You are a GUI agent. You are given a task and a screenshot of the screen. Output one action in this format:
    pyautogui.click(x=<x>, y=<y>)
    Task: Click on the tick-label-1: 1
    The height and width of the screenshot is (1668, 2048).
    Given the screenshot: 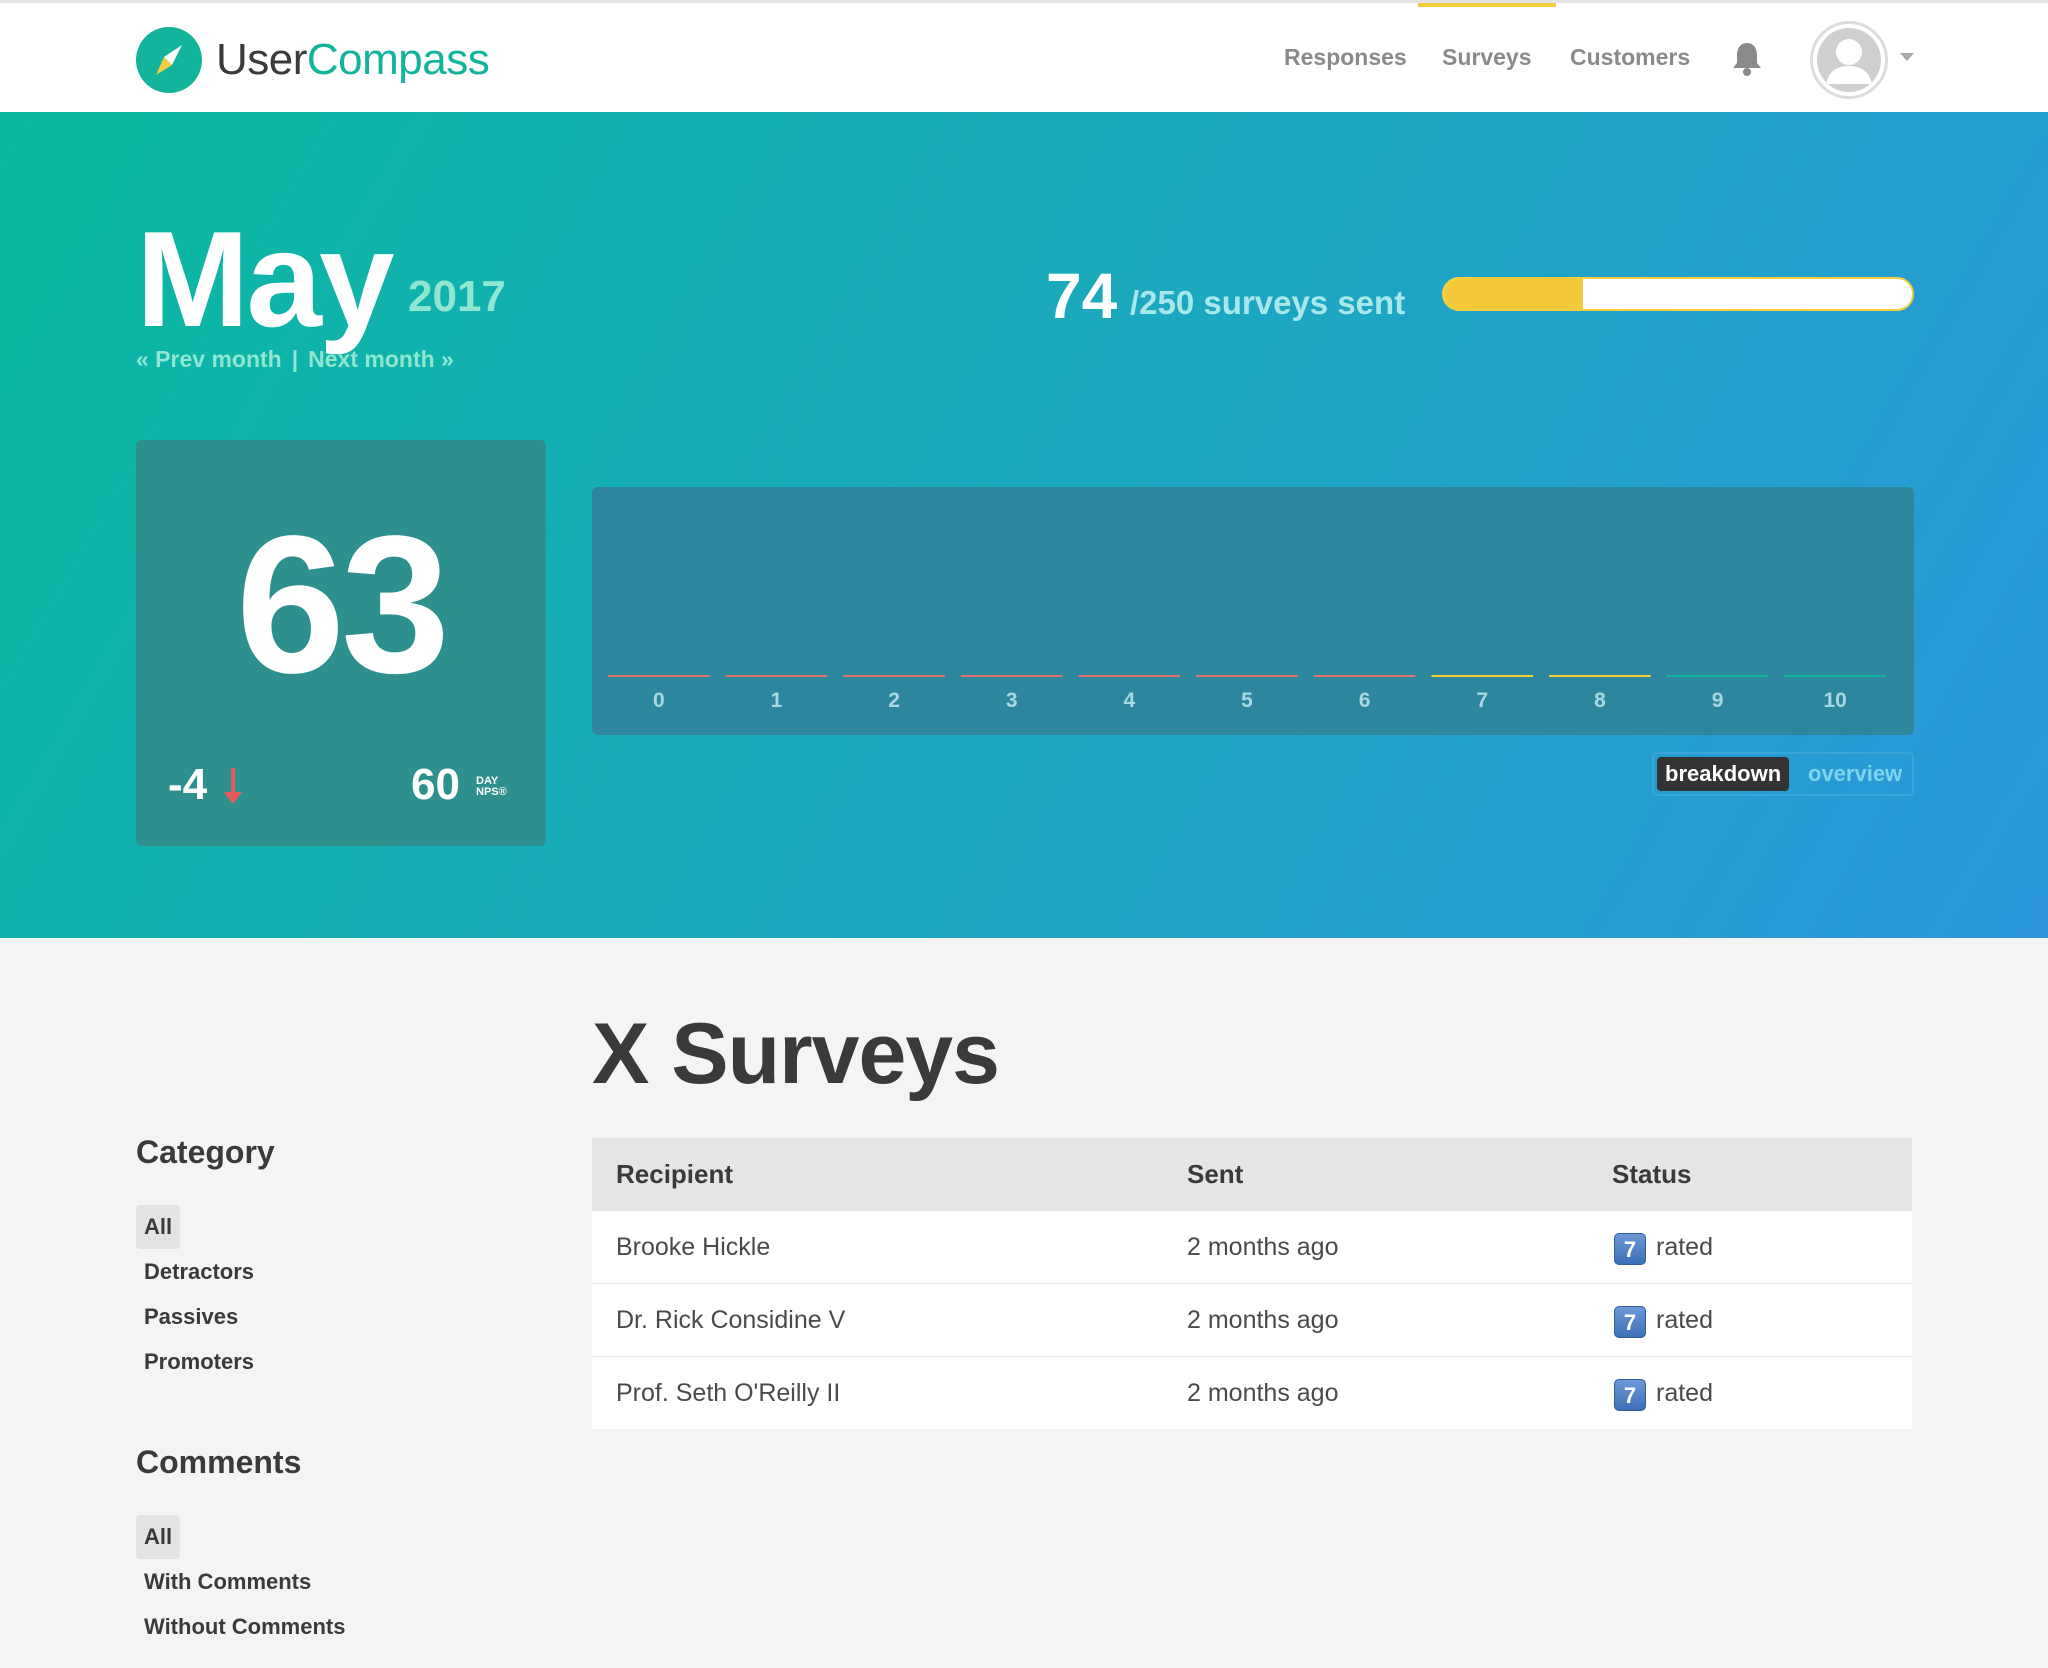 What is the action you would take?
    pyautogui.click(x=777, y=700)
    